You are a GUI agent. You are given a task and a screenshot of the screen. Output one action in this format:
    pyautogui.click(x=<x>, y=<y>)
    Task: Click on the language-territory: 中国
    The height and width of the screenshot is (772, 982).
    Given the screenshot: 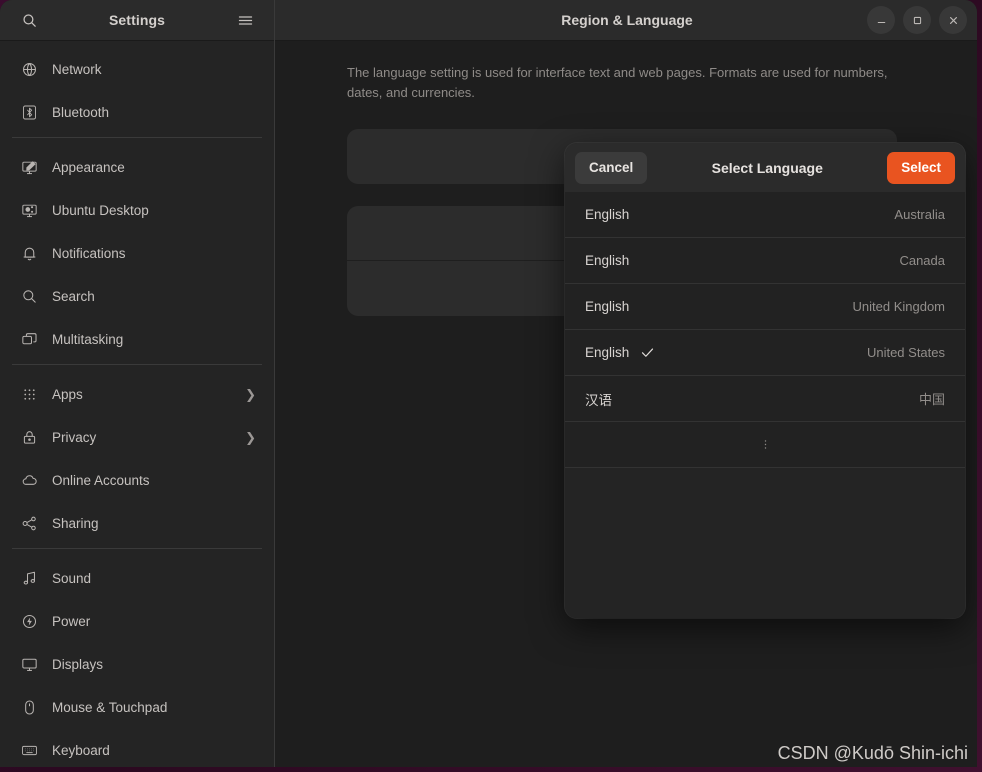 What is the action you would take?
    pyautogui.click(x=931, y=399)
    